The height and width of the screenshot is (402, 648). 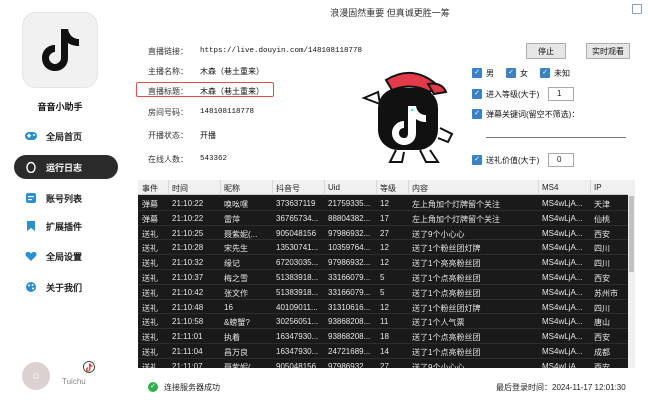 I want to click on id-card-icon, so click(x=31, y=198).